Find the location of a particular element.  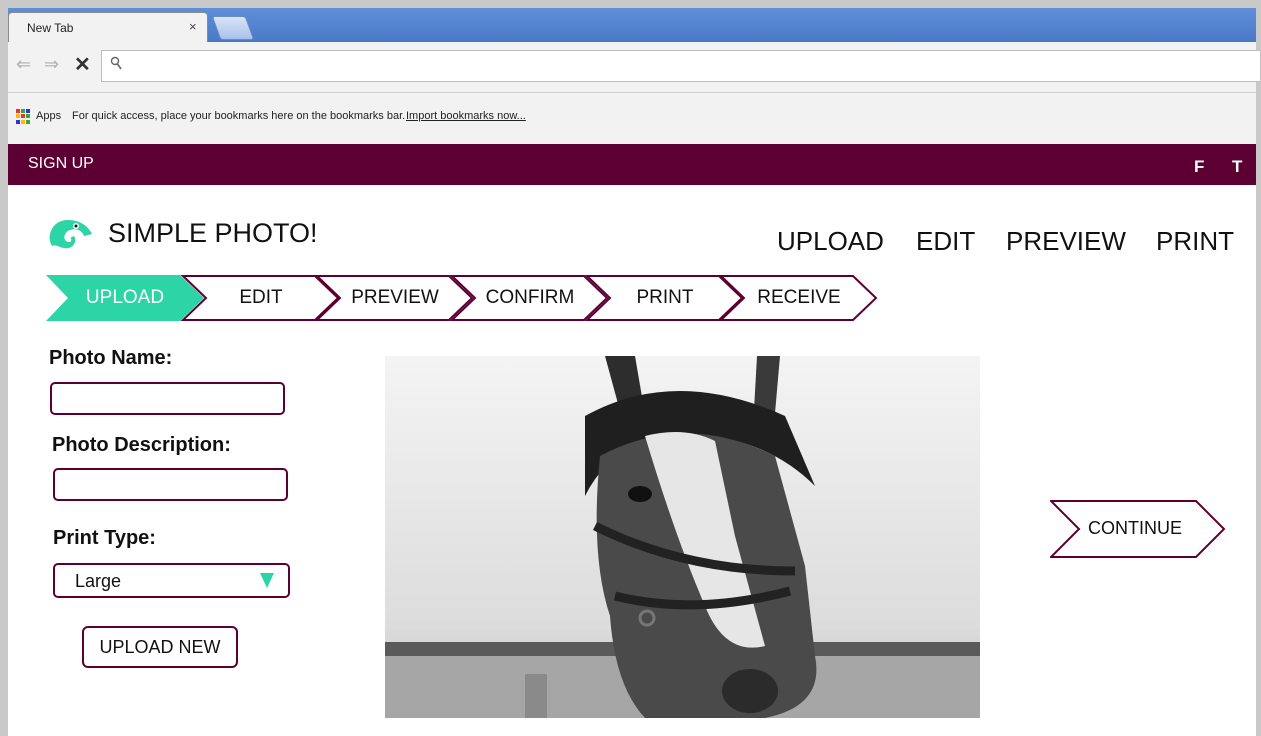

step-label: PREVIEW is located at coordinates (395, 297).